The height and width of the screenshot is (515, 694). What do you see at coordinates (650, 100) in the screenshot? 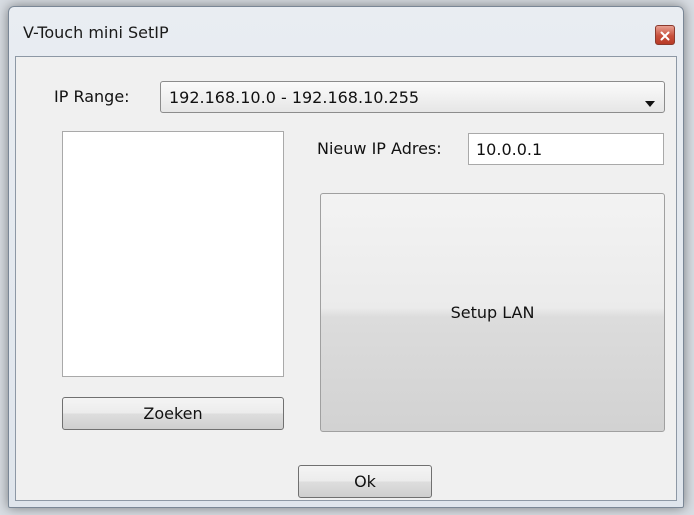
I see `chevron-down-icon` at bounding box center [650, 100].